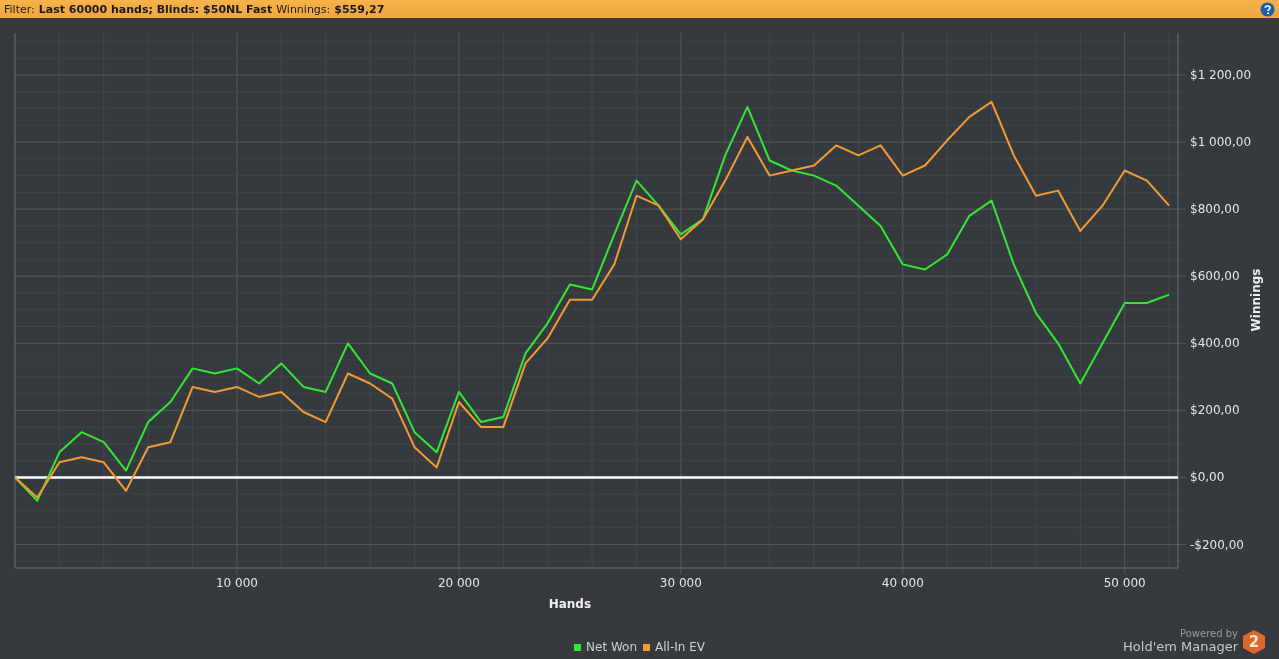 This screenshot has height=659, width=1279. I want to click on y-axis-title: Winnings, so click(1256, 300).